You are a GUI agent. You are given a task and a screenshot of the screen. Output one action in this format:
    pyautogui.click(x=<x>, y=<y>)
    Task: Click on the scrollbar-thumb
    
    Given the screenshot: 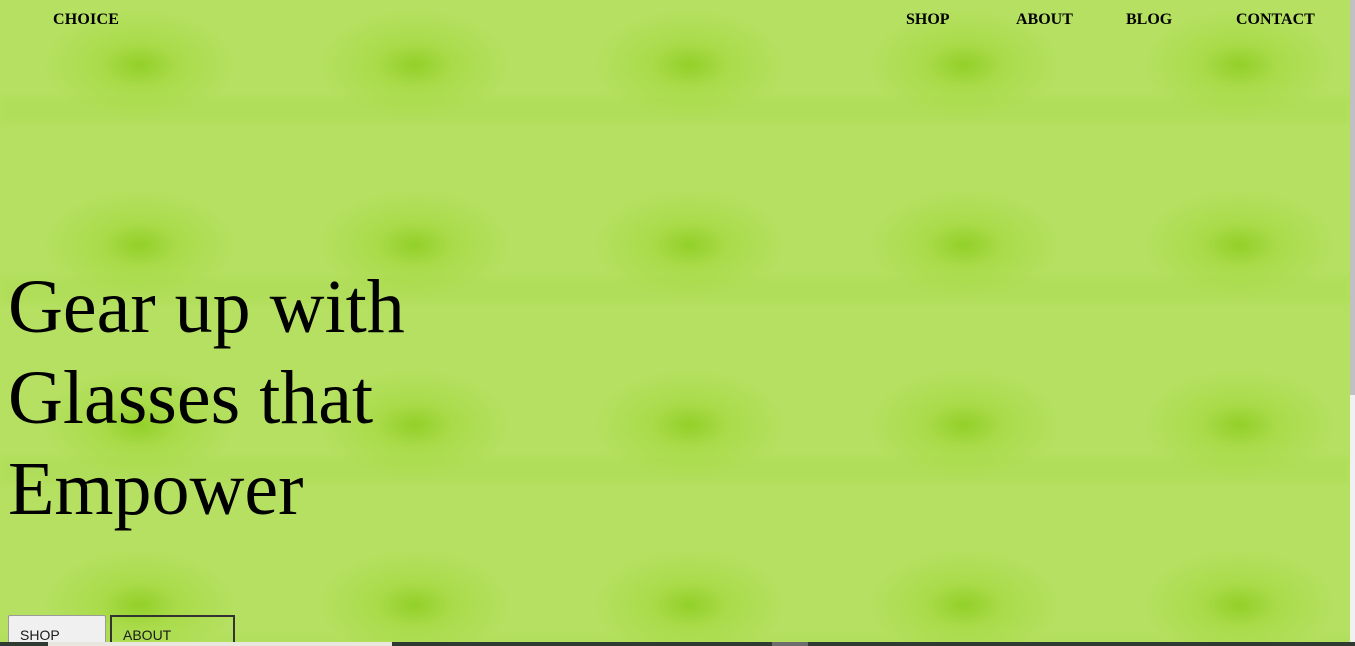 What is the action you would take?
    pyautogui.click(x=1352, y=197)
    